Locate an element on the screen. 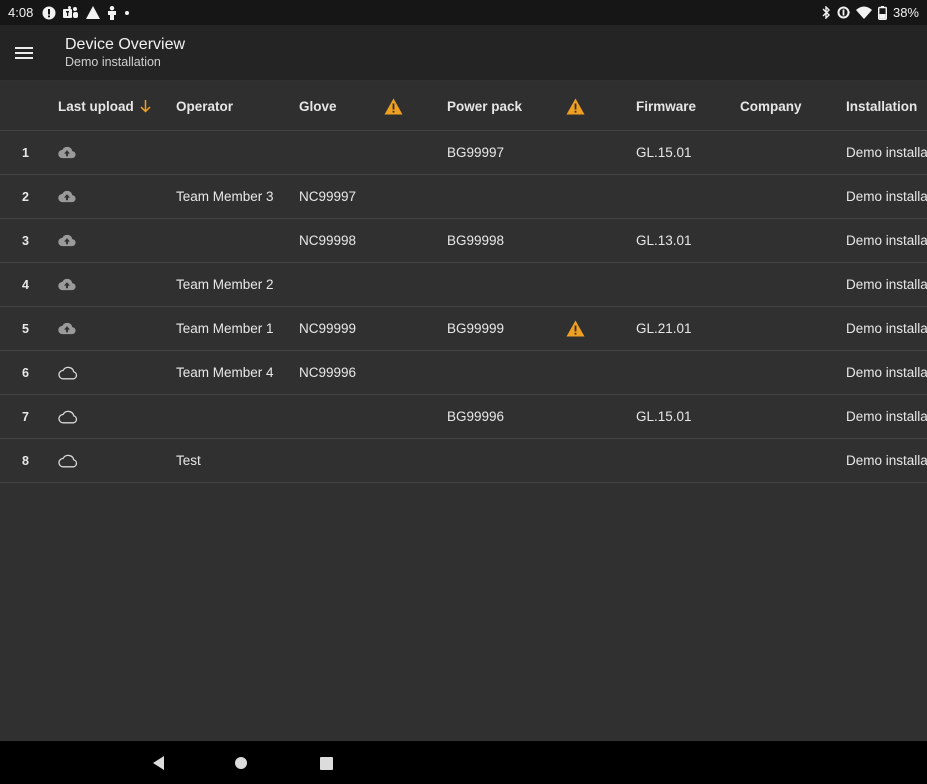  row-number: 6 is located at coordinates (25, 372).